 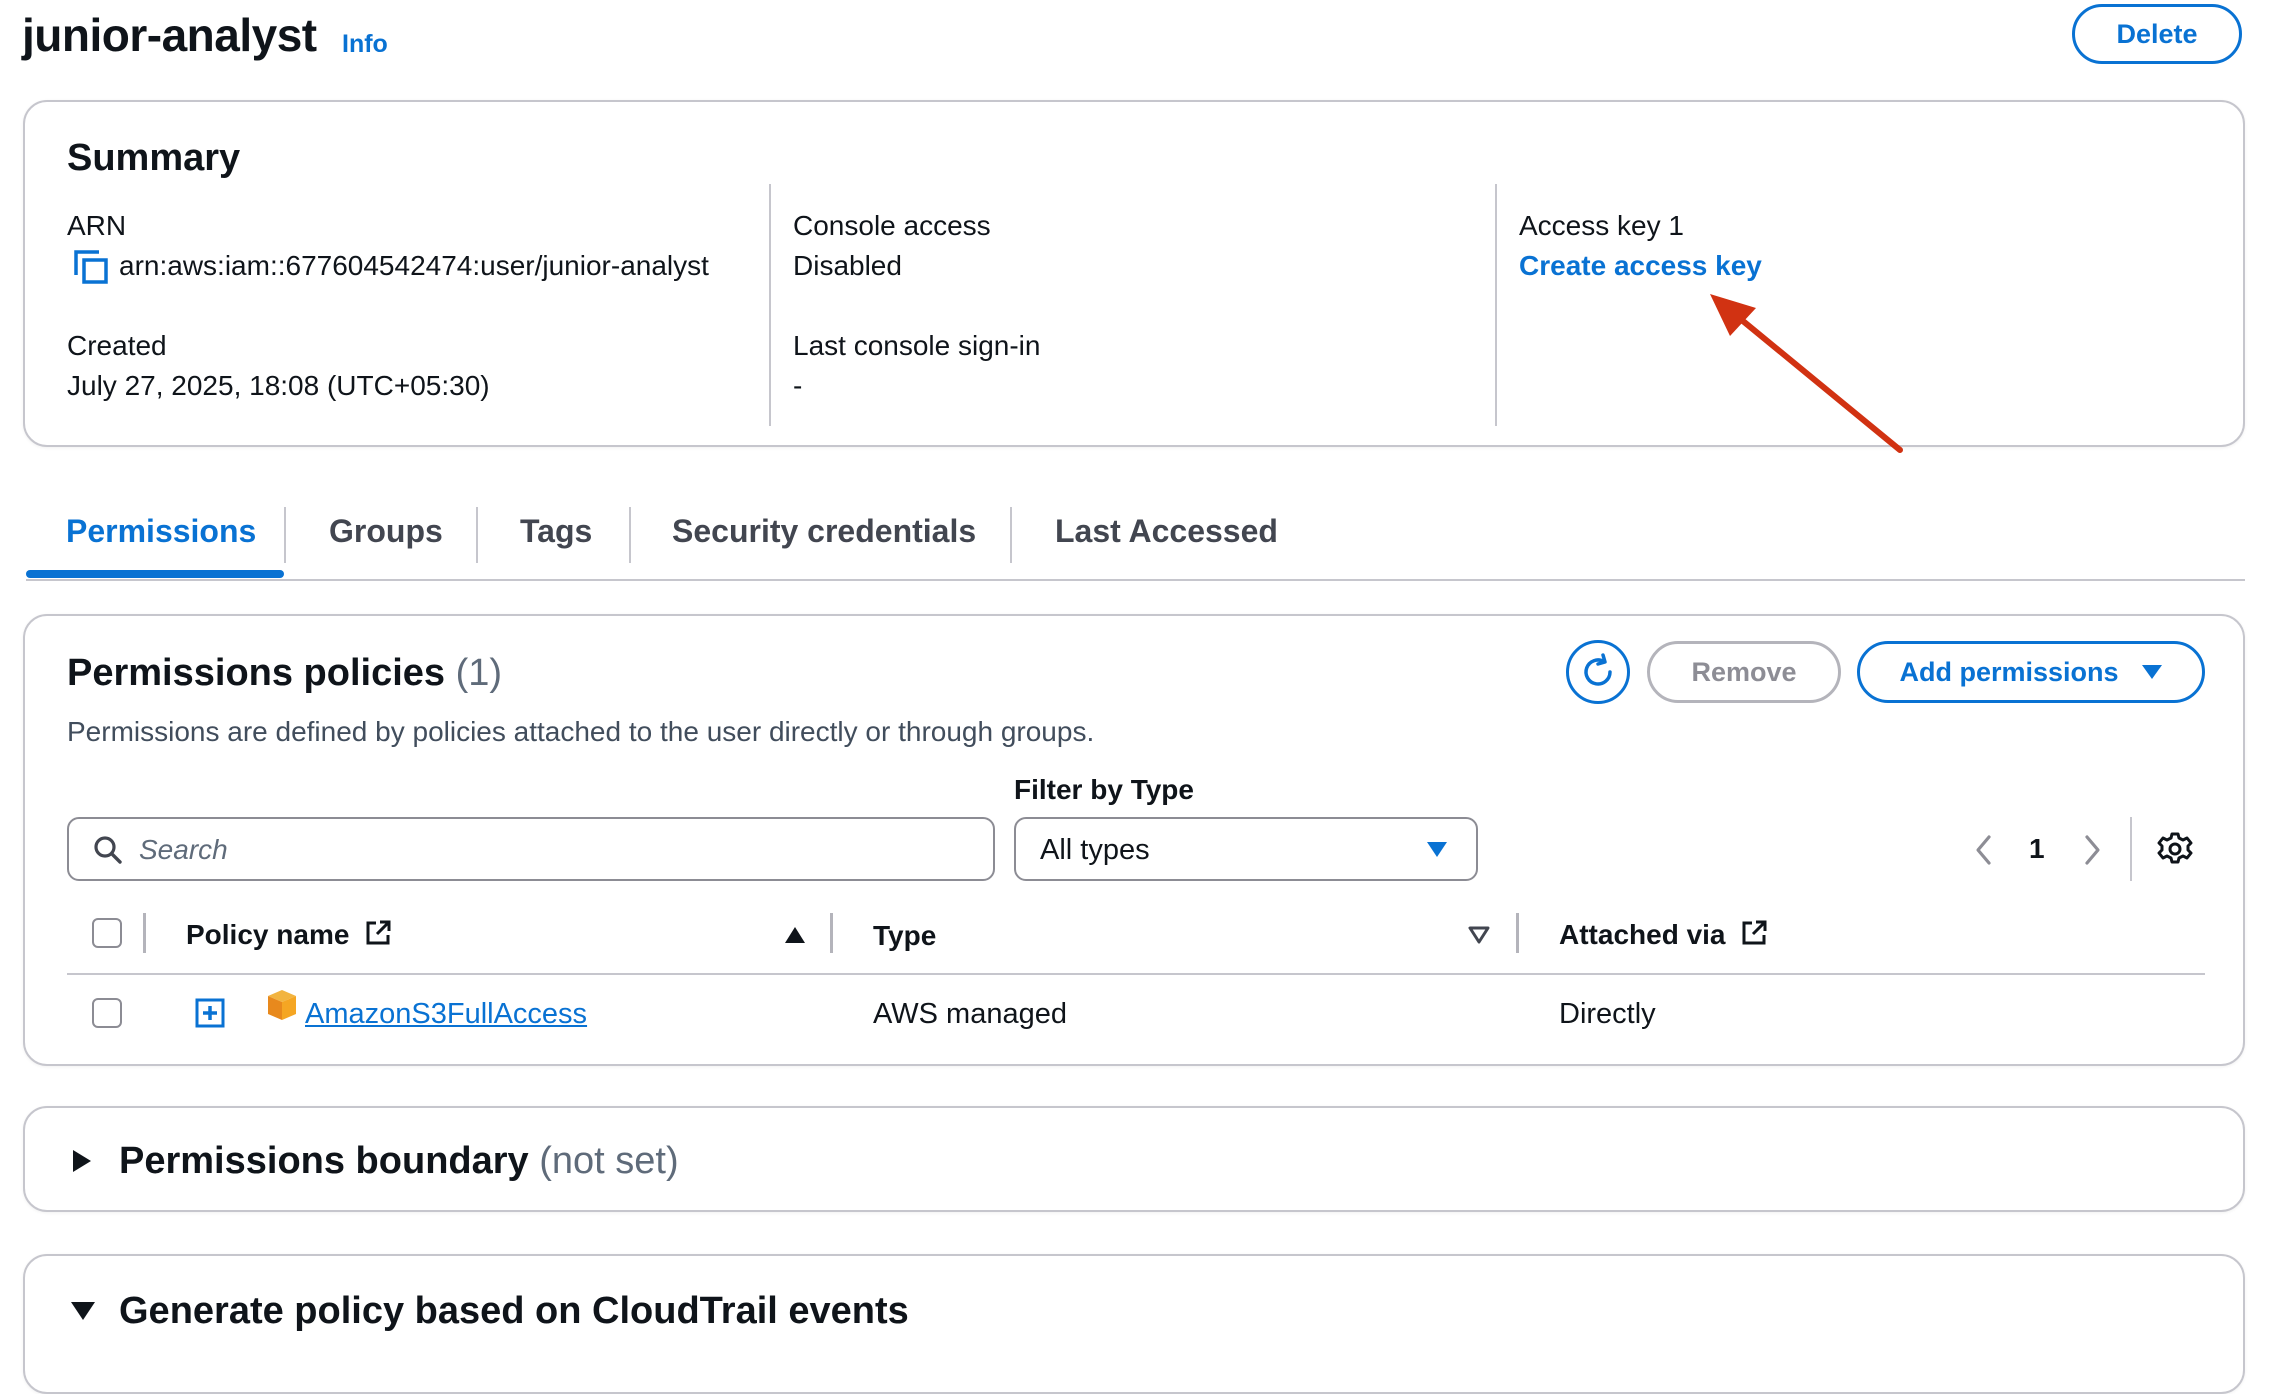 What do you see at coordinates (97, 225) in the screenshot?
I see `arn-label: ARN` at bounding box center [97, 225].